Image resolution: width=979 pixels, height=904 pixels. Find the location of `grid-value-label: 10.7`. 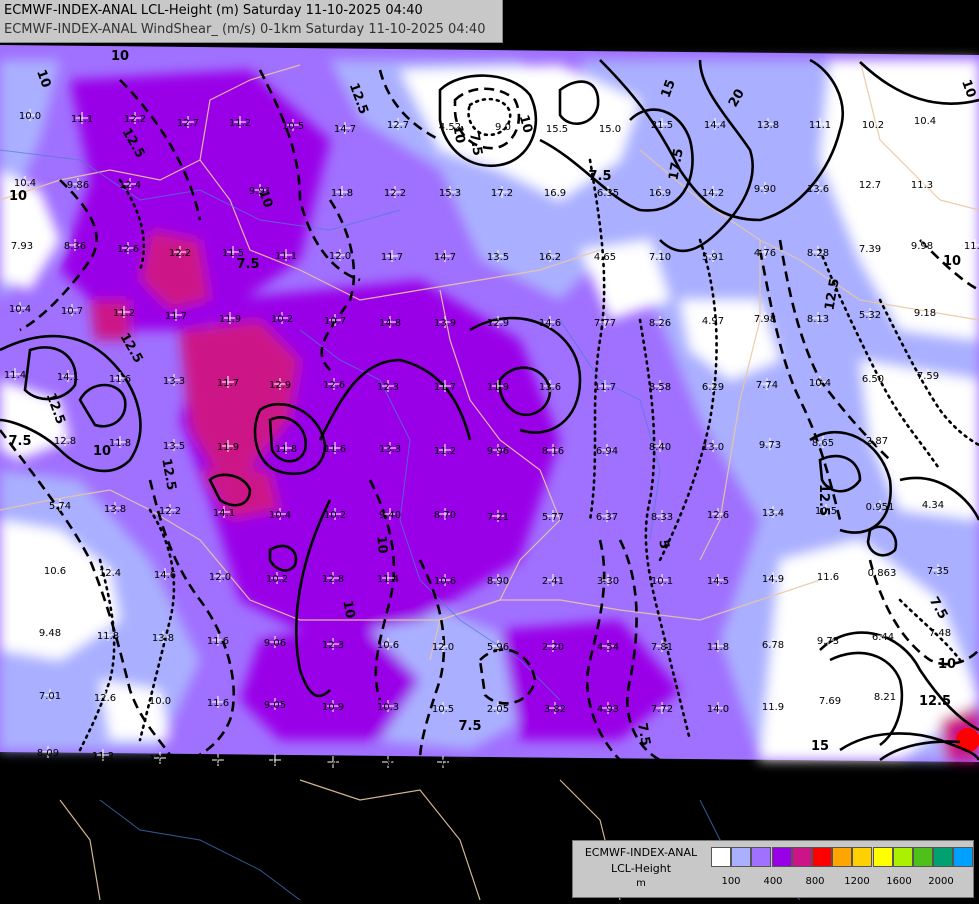

grid-value-label: 10.7 is located at coordinates (72, 311).